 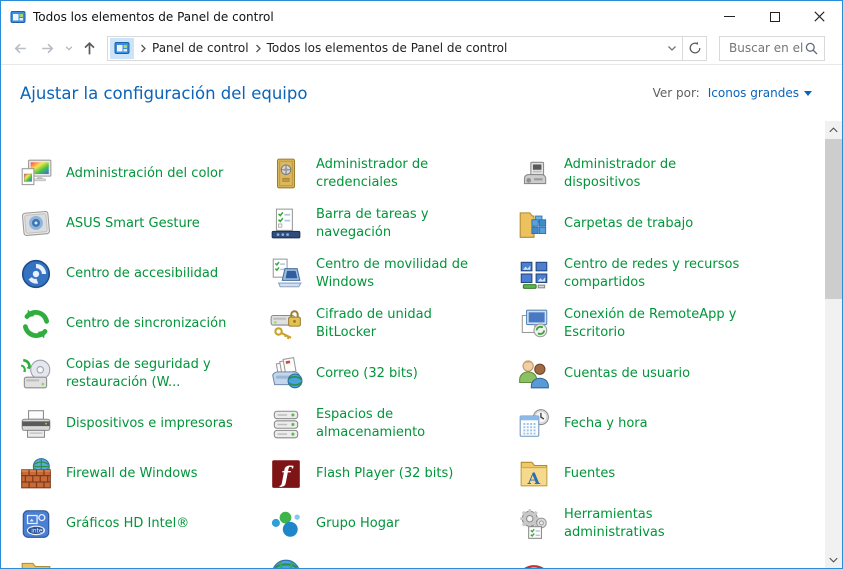 I want to click on breadcrumb-current: Todos los elementos de Panel de control, so click(x=387, y=48).